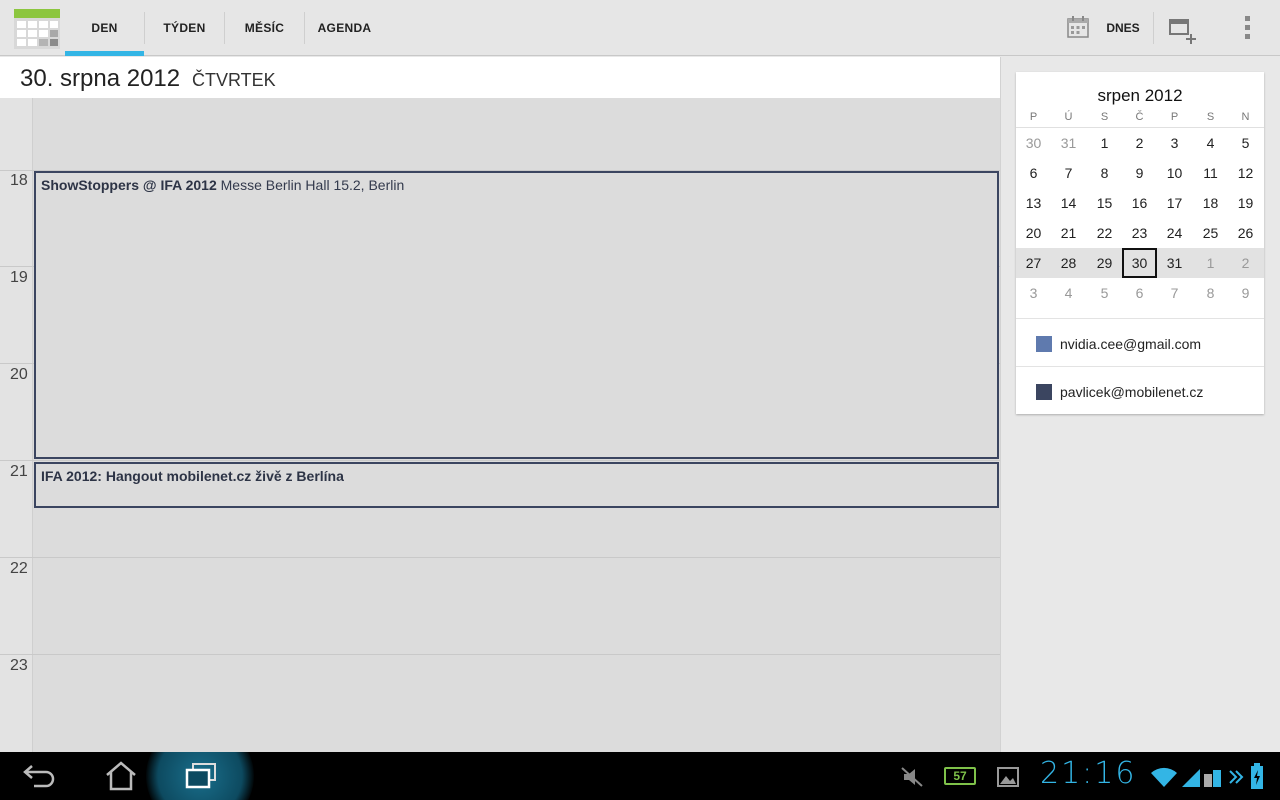  What do you see at coordinates (129, 185) in the screenshot?
I see `event-title: ShowStoppers @ IFA 2012` at bounding box center [129, 185].